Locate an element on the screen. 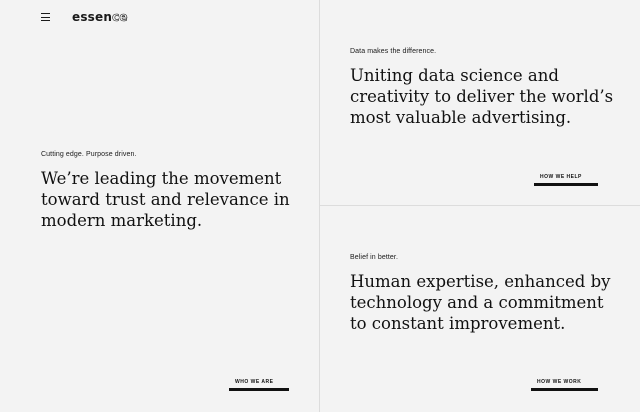 This screenshot has height=412, width=640. headline-line: modern marketing. is located at coordinates (122, 220).